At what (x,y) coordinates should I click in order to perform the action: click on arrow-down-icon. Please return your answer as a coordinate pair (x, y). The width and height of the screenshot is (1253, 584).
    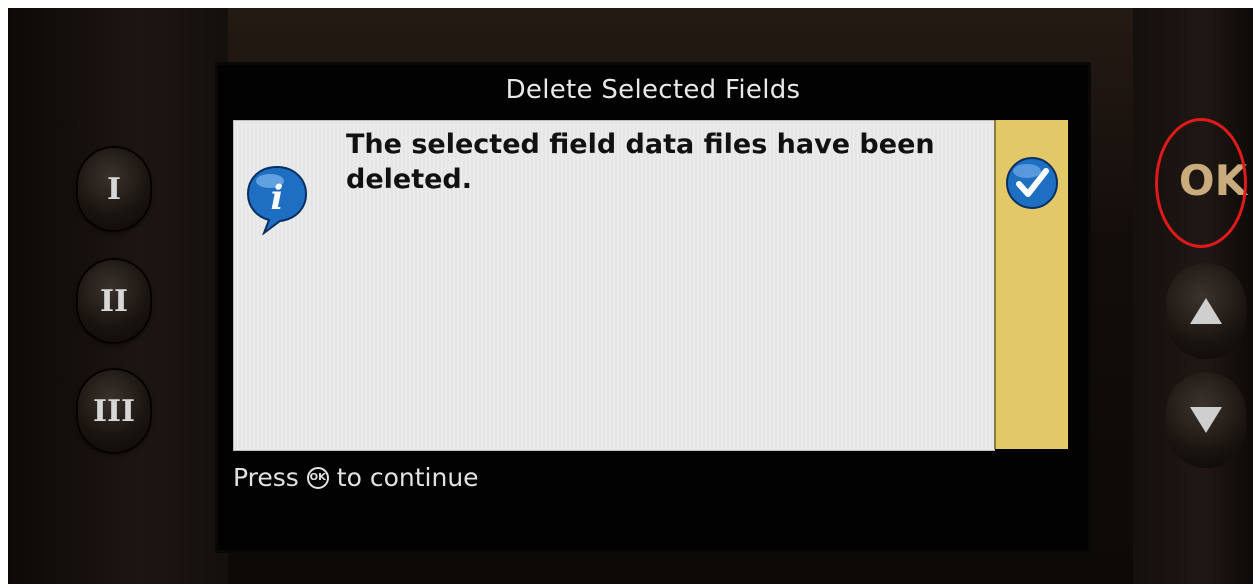
    Looking at the image, I should click on (1206, 420).